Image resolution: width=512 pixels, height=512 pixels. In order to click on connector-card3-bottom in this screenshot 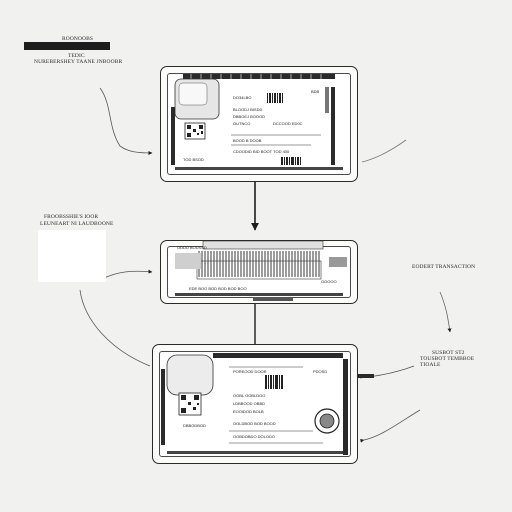, I will do `click(390, 426)`.